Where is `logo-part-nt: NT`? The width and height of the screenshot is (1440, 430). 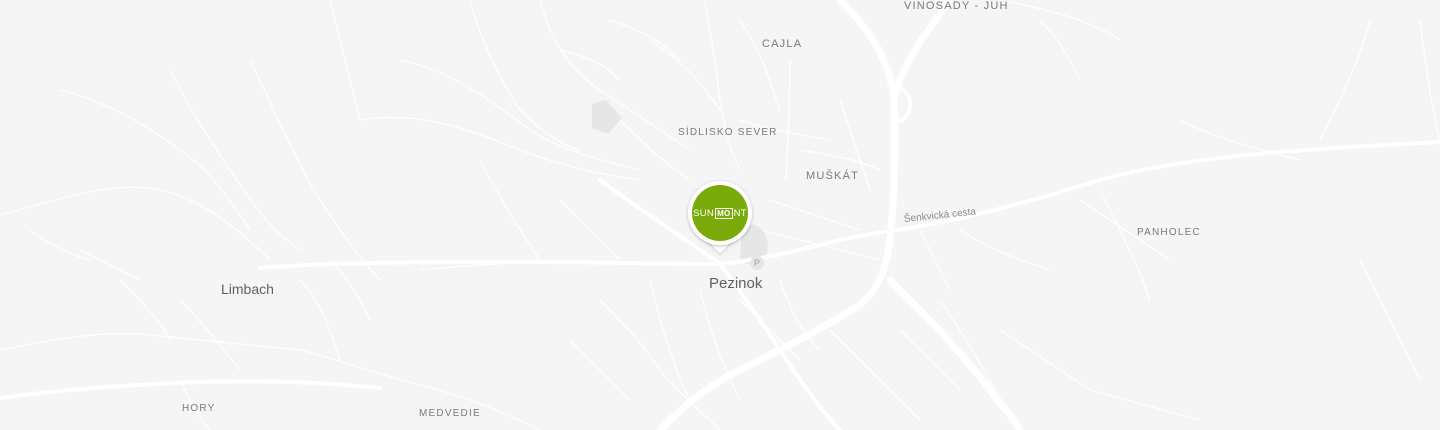
logo-part-nt: NT is located at coordinates (740, 213).